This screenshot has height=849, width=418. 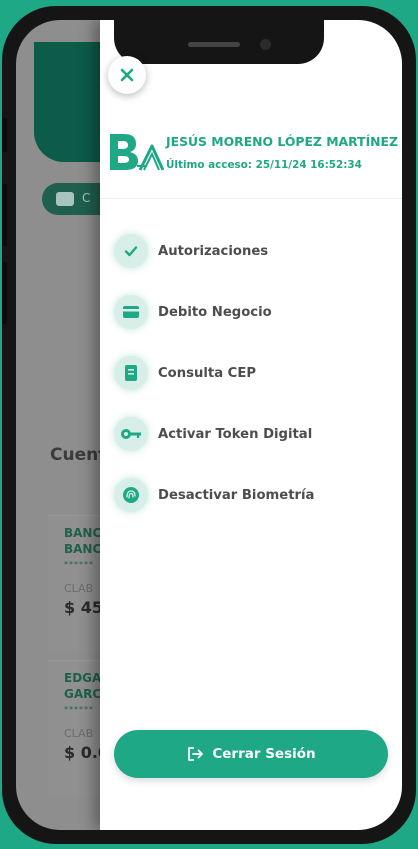 What do you see at coordinates (65, 199) in the screenshot?
I see `cash-icon` at bounding box center [65, 199].